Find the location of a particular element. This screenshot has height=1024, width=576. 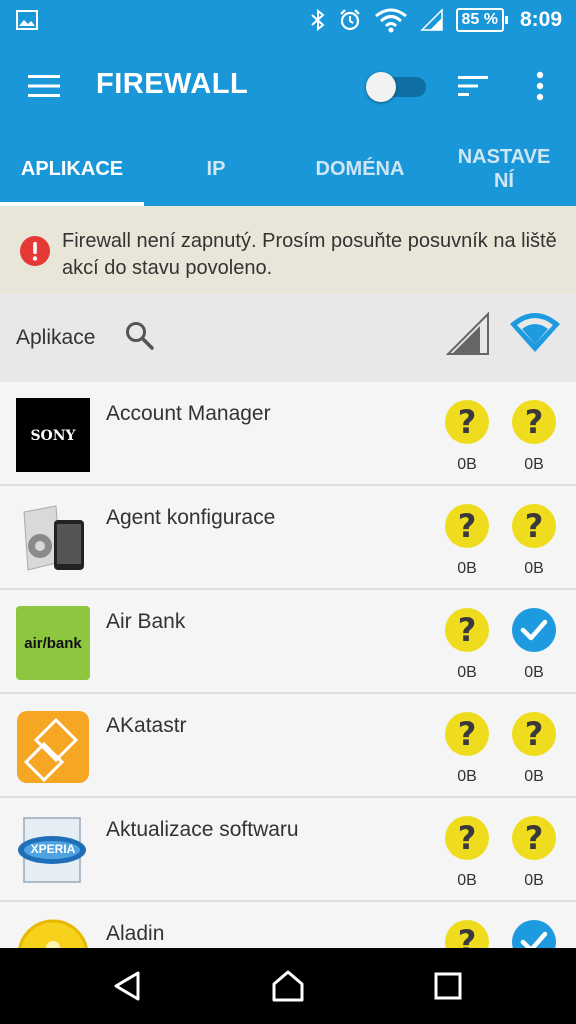

tab-label-line2: NÍ is located at coordinates (503, 181).